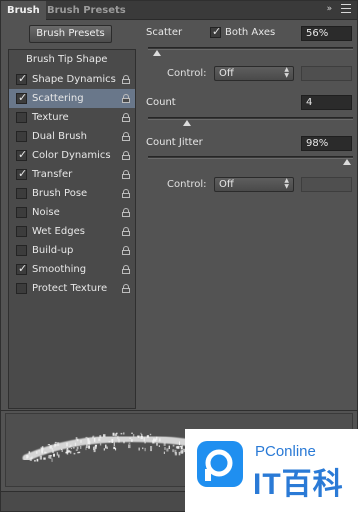 The height and width of the screenshot is (512, 358). Describe the element at coordinates (285, 451) in the screenshot. I see `watermark-text-pconline: PConline` at that location.